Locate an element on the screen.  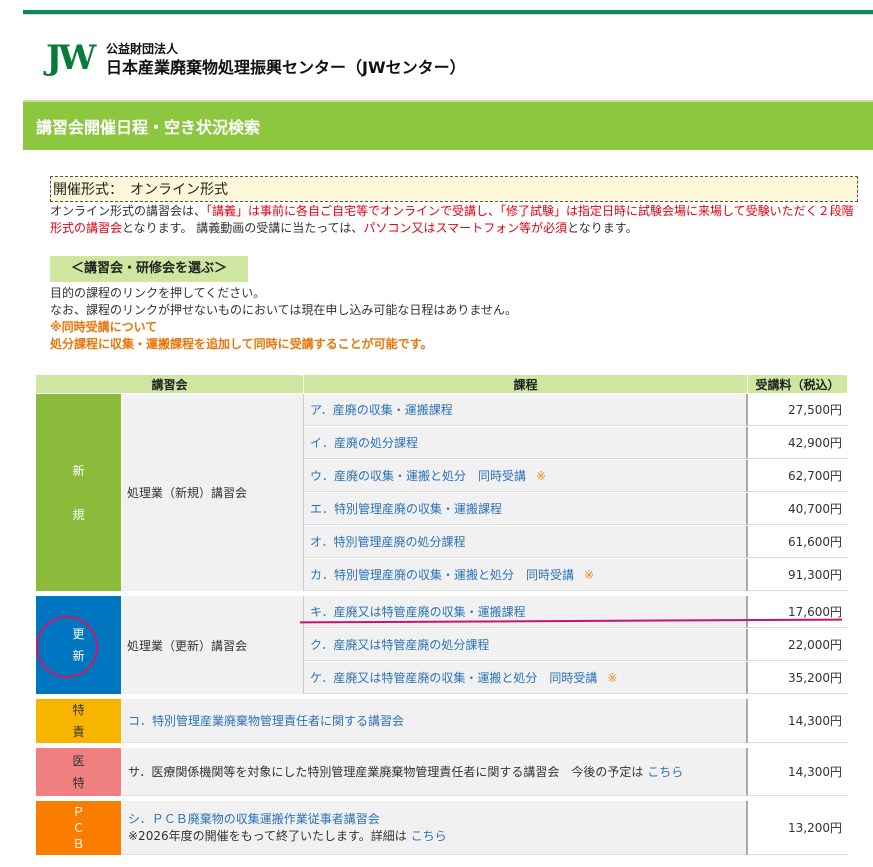
page-title-bar: 講習会開催日程・空き状況検索 is located at coordinates (448, 125).